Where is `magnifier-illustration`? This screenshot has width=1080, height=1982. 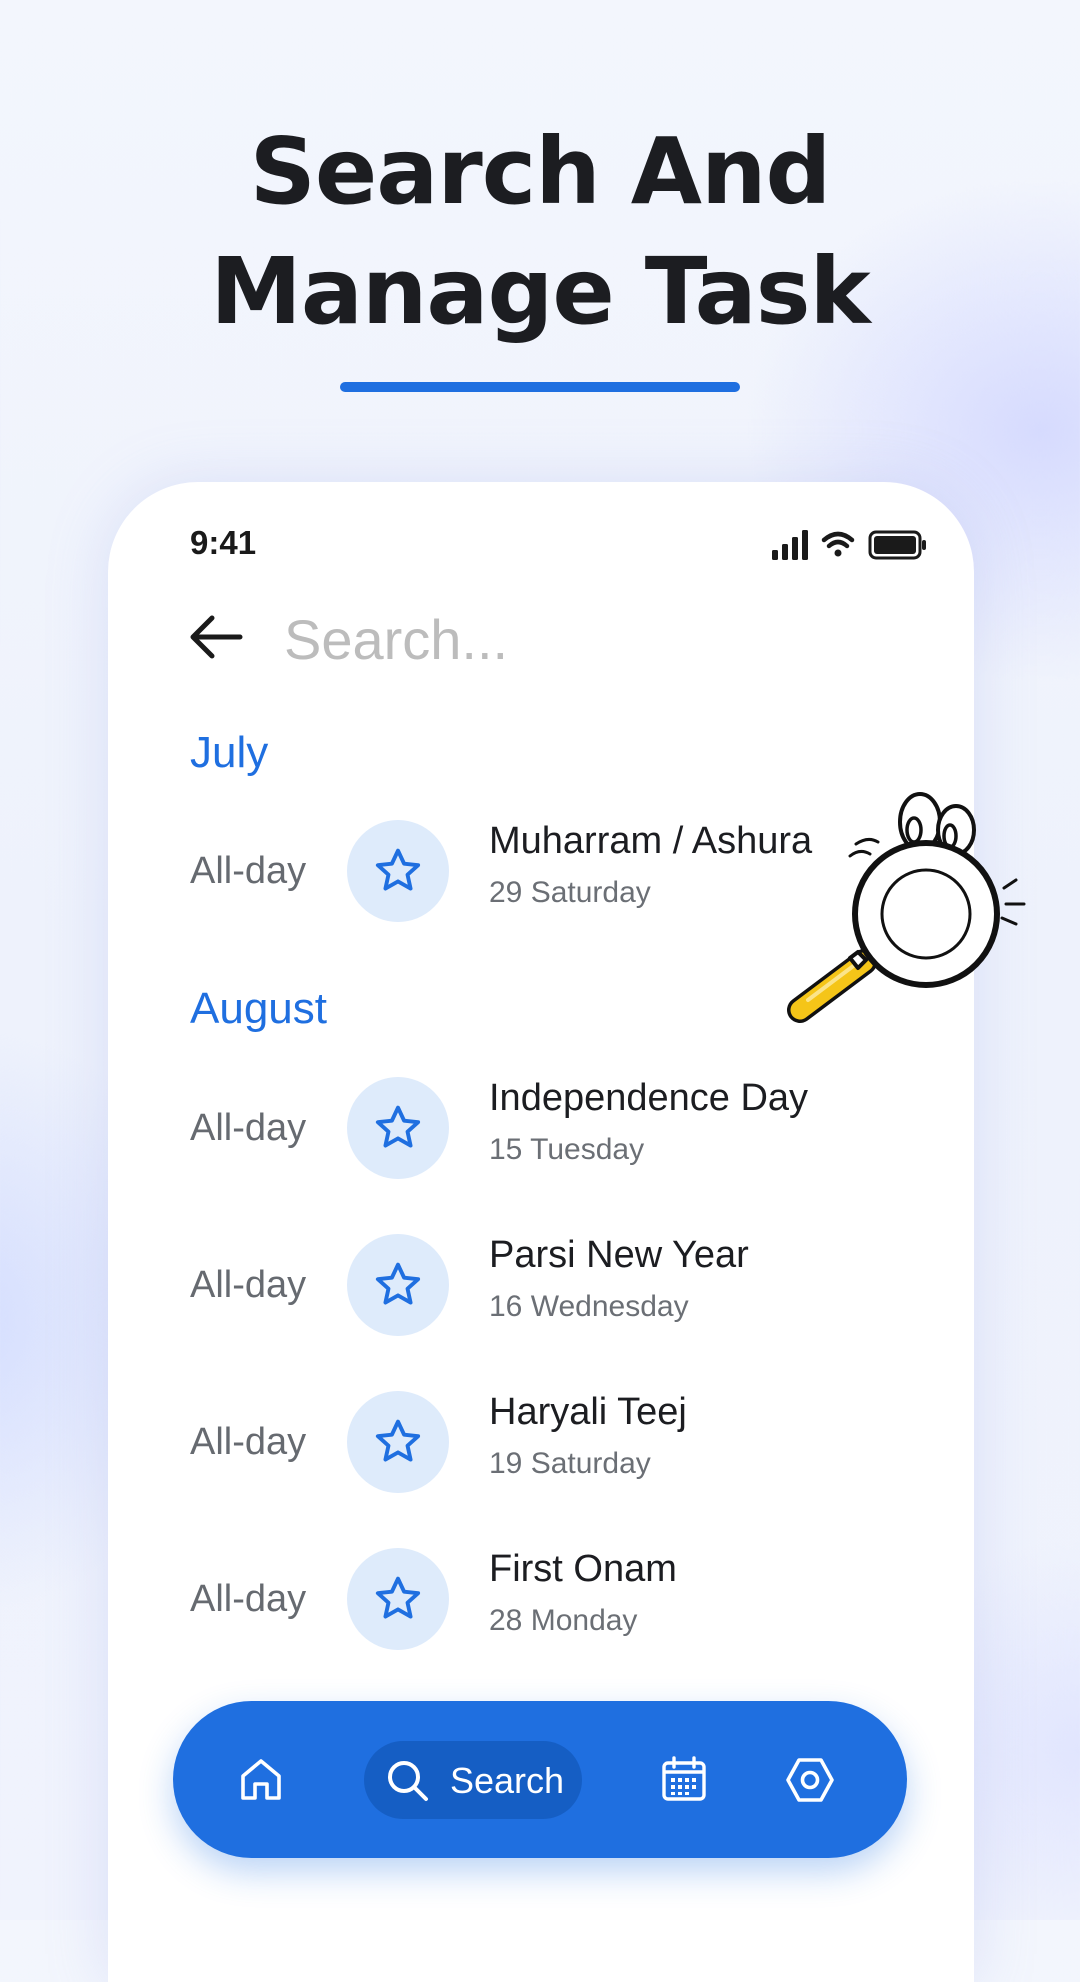 magnifier-illustration is located at coordinates (906, 907).